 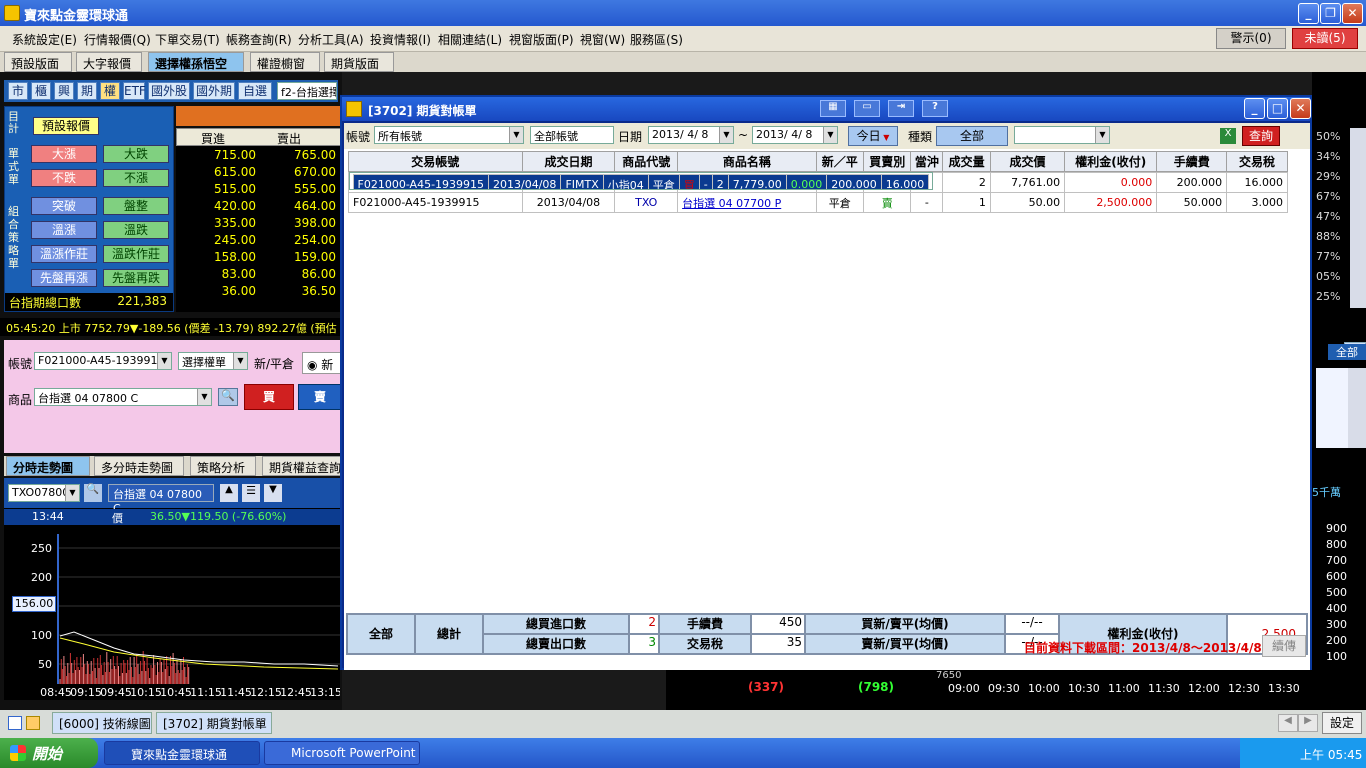 What do you see at coordinates (229, 493) in the screenshot?
I see `chart-up-icon: ▲` at bounding box center [229, 493].